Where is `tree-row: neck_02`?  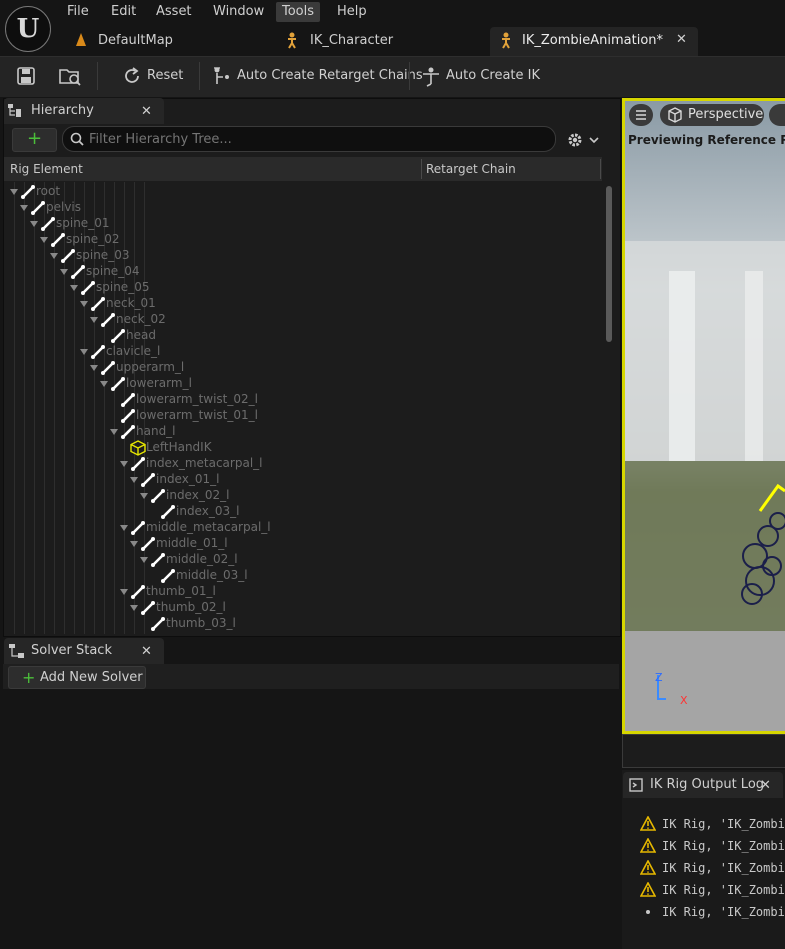
tree-row: neck_02 is located at coordinates (128, 319).